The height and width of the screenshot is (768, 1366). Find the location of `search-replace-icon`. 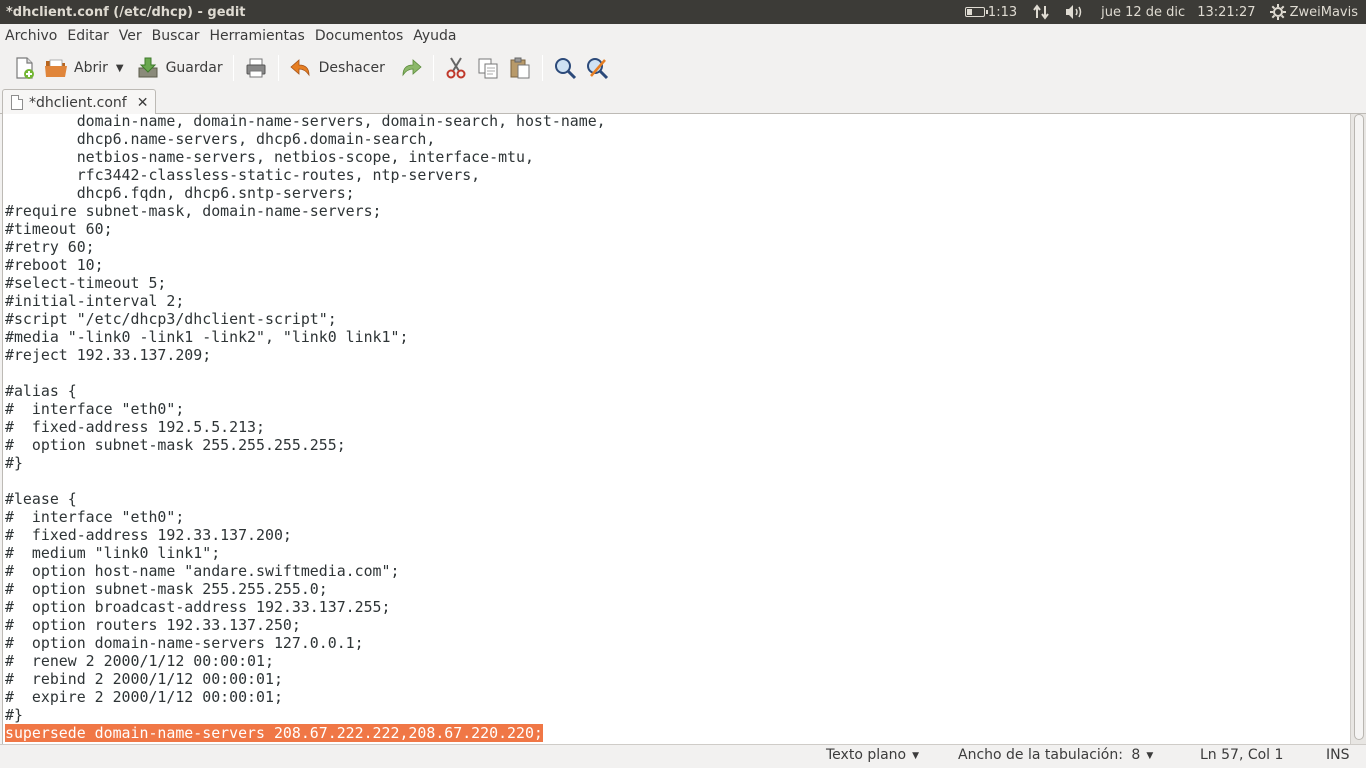

search-replace-icon is located at coordinates (597, 69).